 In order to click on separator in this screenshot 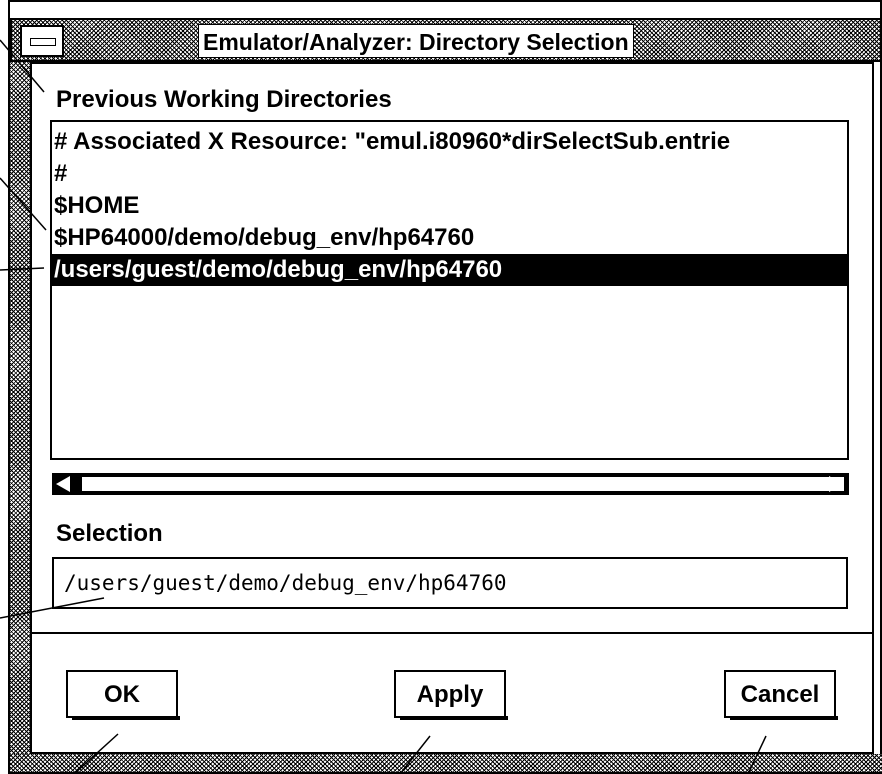, I will do `click(452, 633)`.